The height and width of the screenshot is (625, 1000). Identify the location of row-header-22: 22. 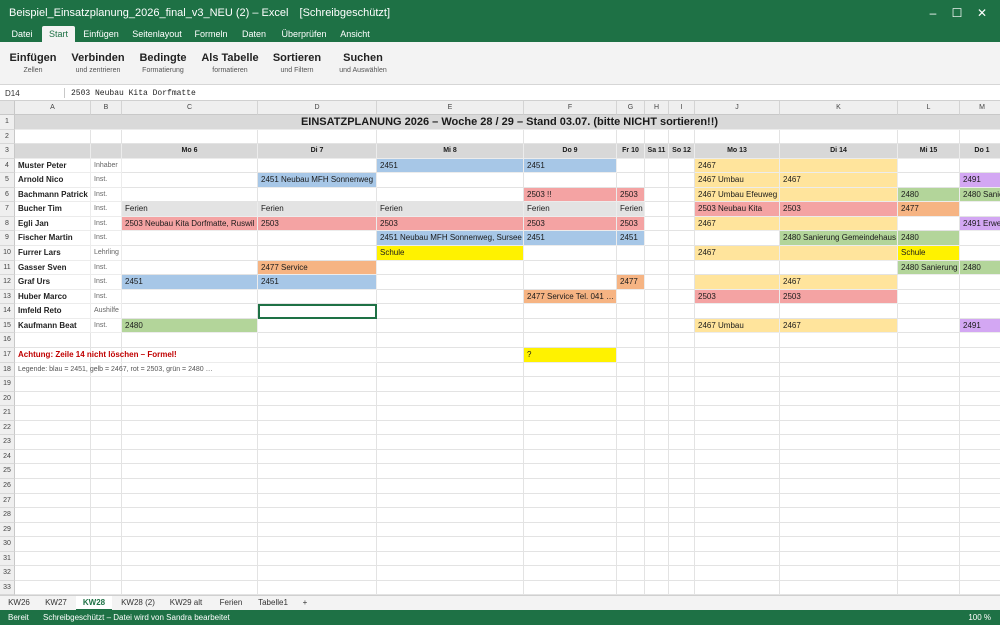
(7, 428).